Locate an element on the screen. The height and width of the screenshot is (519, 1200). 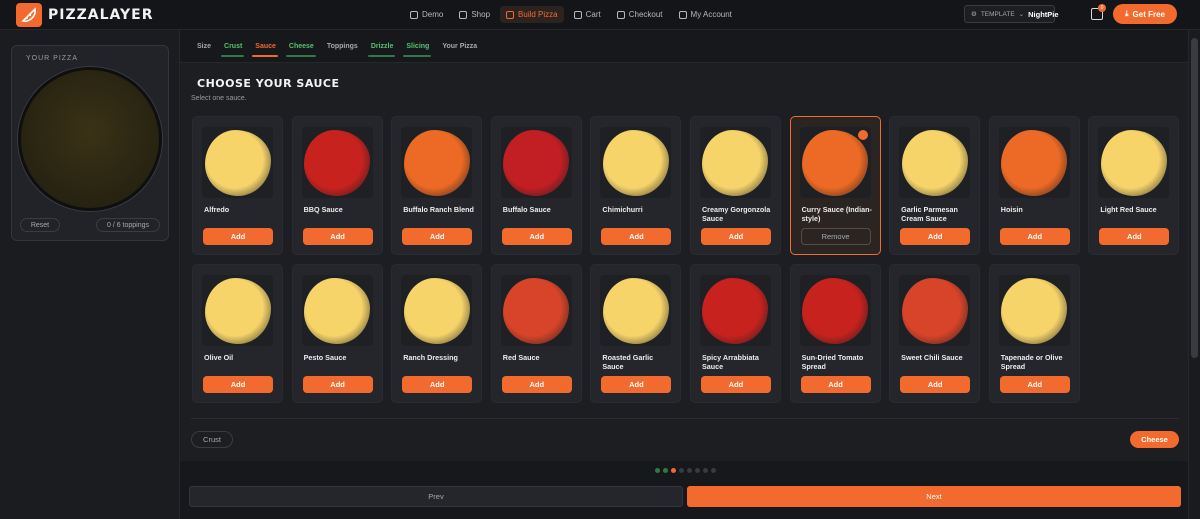
nav-item-cart: Cart is located at coordinates (587, 14).